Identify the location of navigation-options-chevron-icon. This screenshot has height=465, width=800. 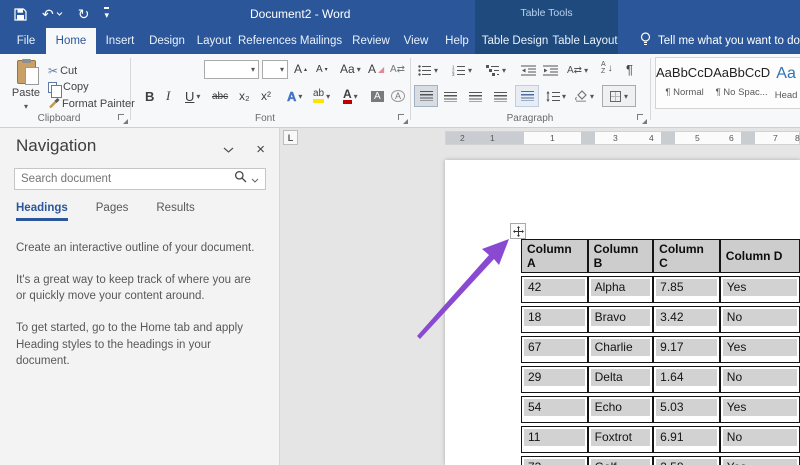
(228, 149).